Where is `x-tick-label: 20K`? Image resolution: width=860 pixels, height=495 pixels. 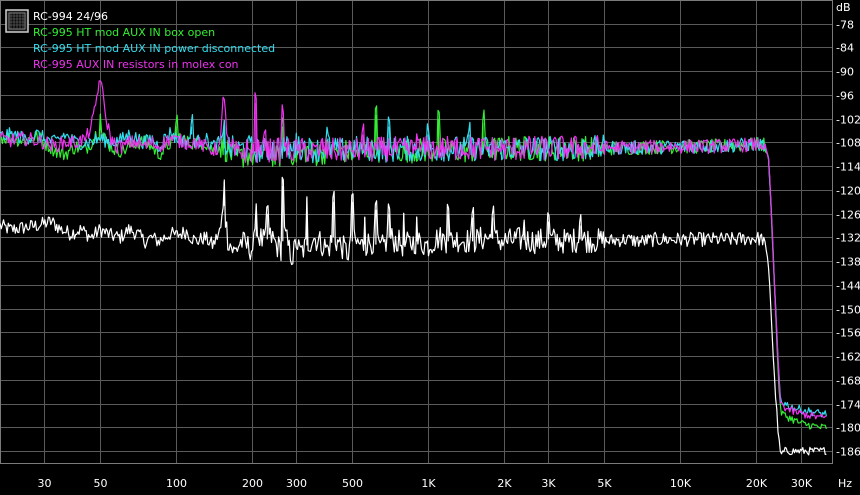
x-tick-label: 20K is located at coordinates (757, 483).